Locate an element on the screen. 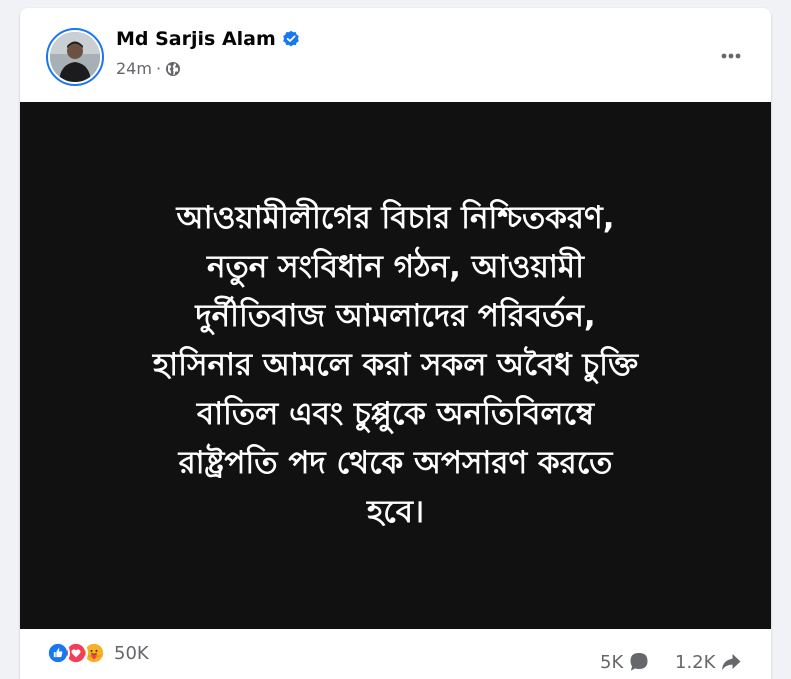  like-icon is located at coordinates (58, 653).